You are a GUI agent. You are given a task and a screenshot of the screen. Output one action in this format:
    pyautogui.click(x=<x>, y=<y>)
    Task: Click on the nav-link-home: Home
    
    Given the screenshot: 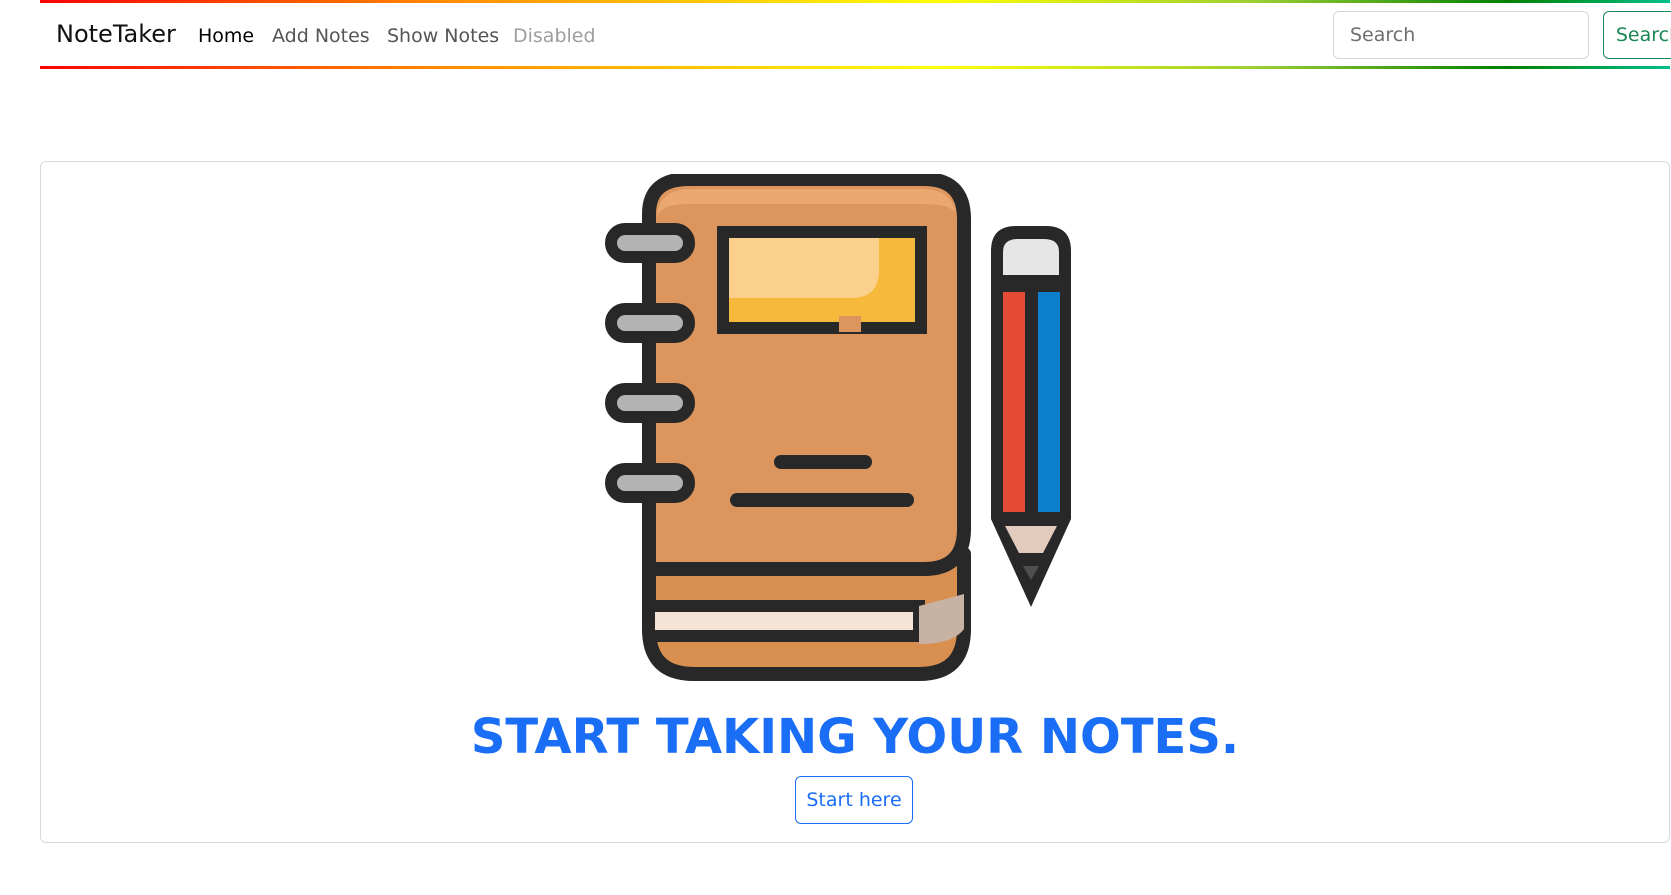 What is the action you would take?
    pyautogui.click(x=226, y=36)
    